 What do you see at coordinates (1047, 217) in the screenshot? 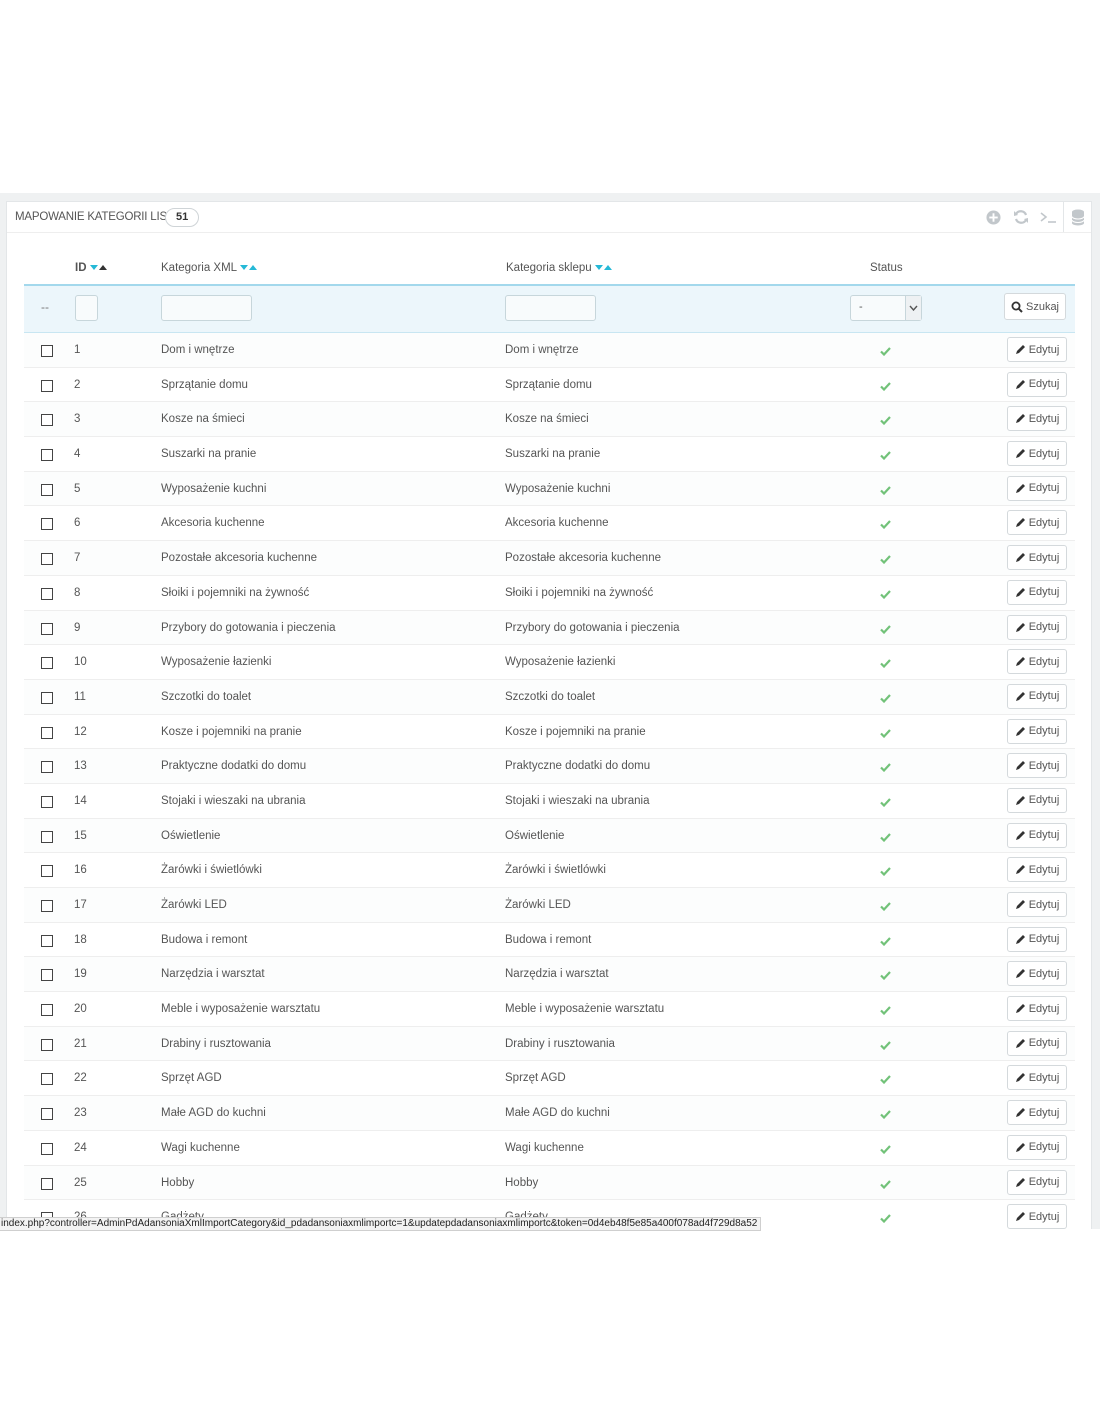
I see `sql-console-icon` at bounding box center [1047, 217].